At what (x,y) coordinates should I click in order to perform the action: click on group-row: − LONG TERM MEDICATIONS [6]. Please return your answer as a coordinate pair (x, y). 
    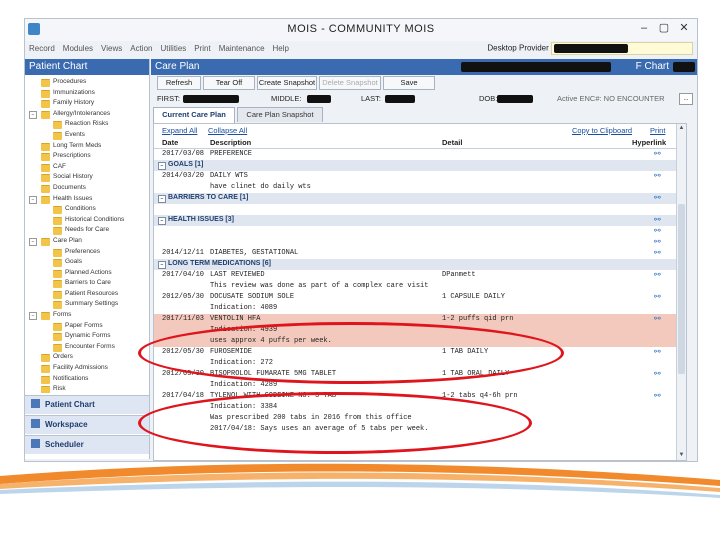
    Looking at the image, I should click on (420, 264).